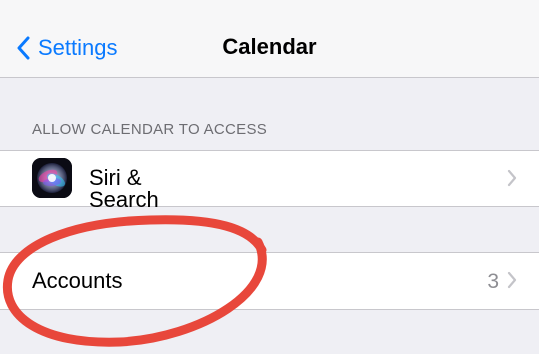  What do you see at coordinates (150, 129) in the screenshot?
I see `section-header: ALLOW CALENDAR TO ACCESS` at bounding box center [150, 129].